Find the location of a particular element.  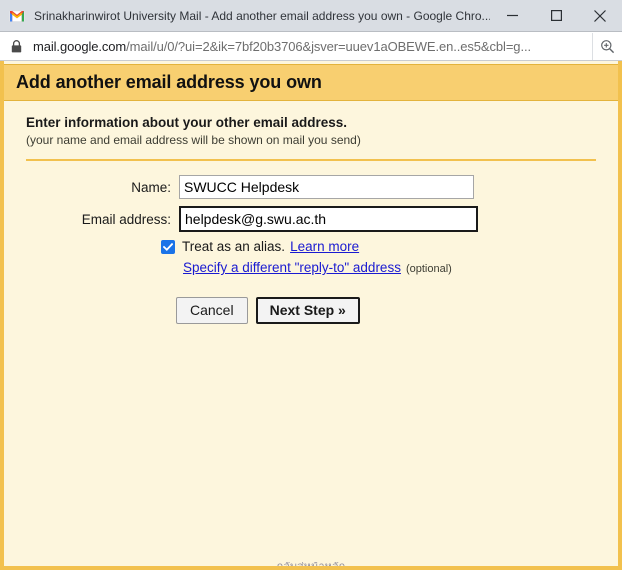

url-host: mail.google.com is located at coordinates (80, 46).